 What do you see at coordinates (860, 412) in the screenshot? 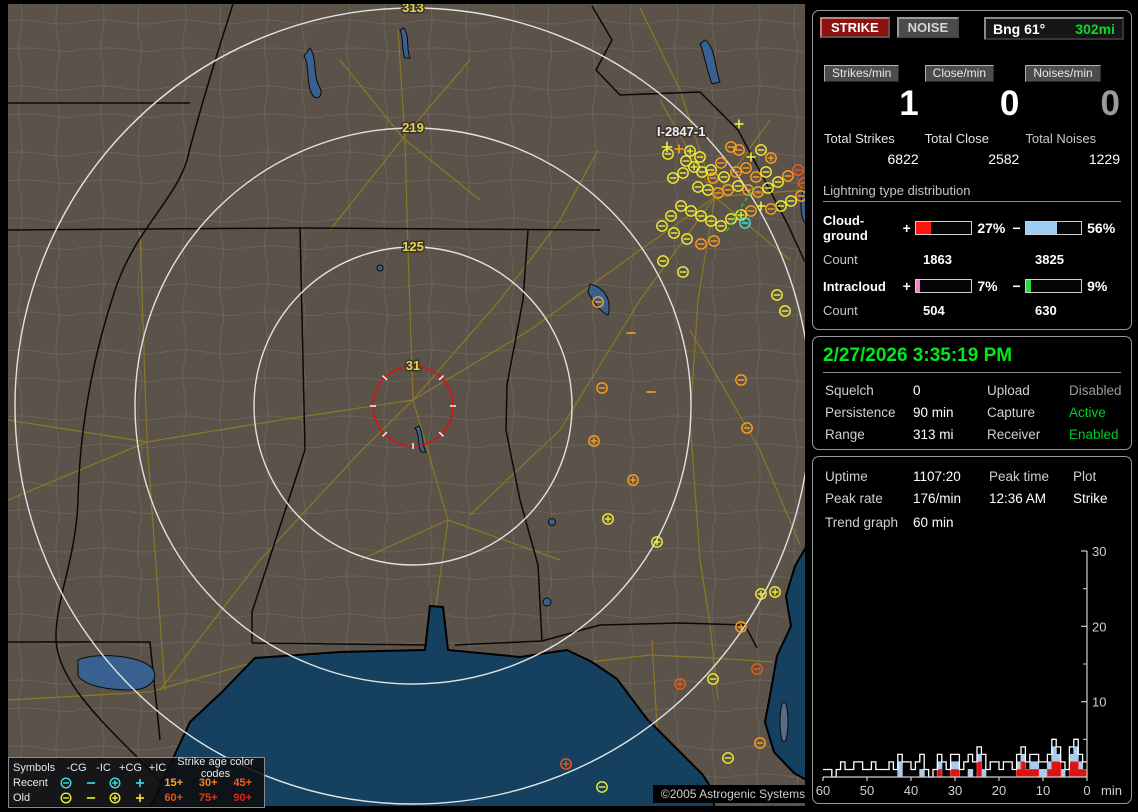
I see `persistence-label: Persistence` at bounding box center [860, 412].